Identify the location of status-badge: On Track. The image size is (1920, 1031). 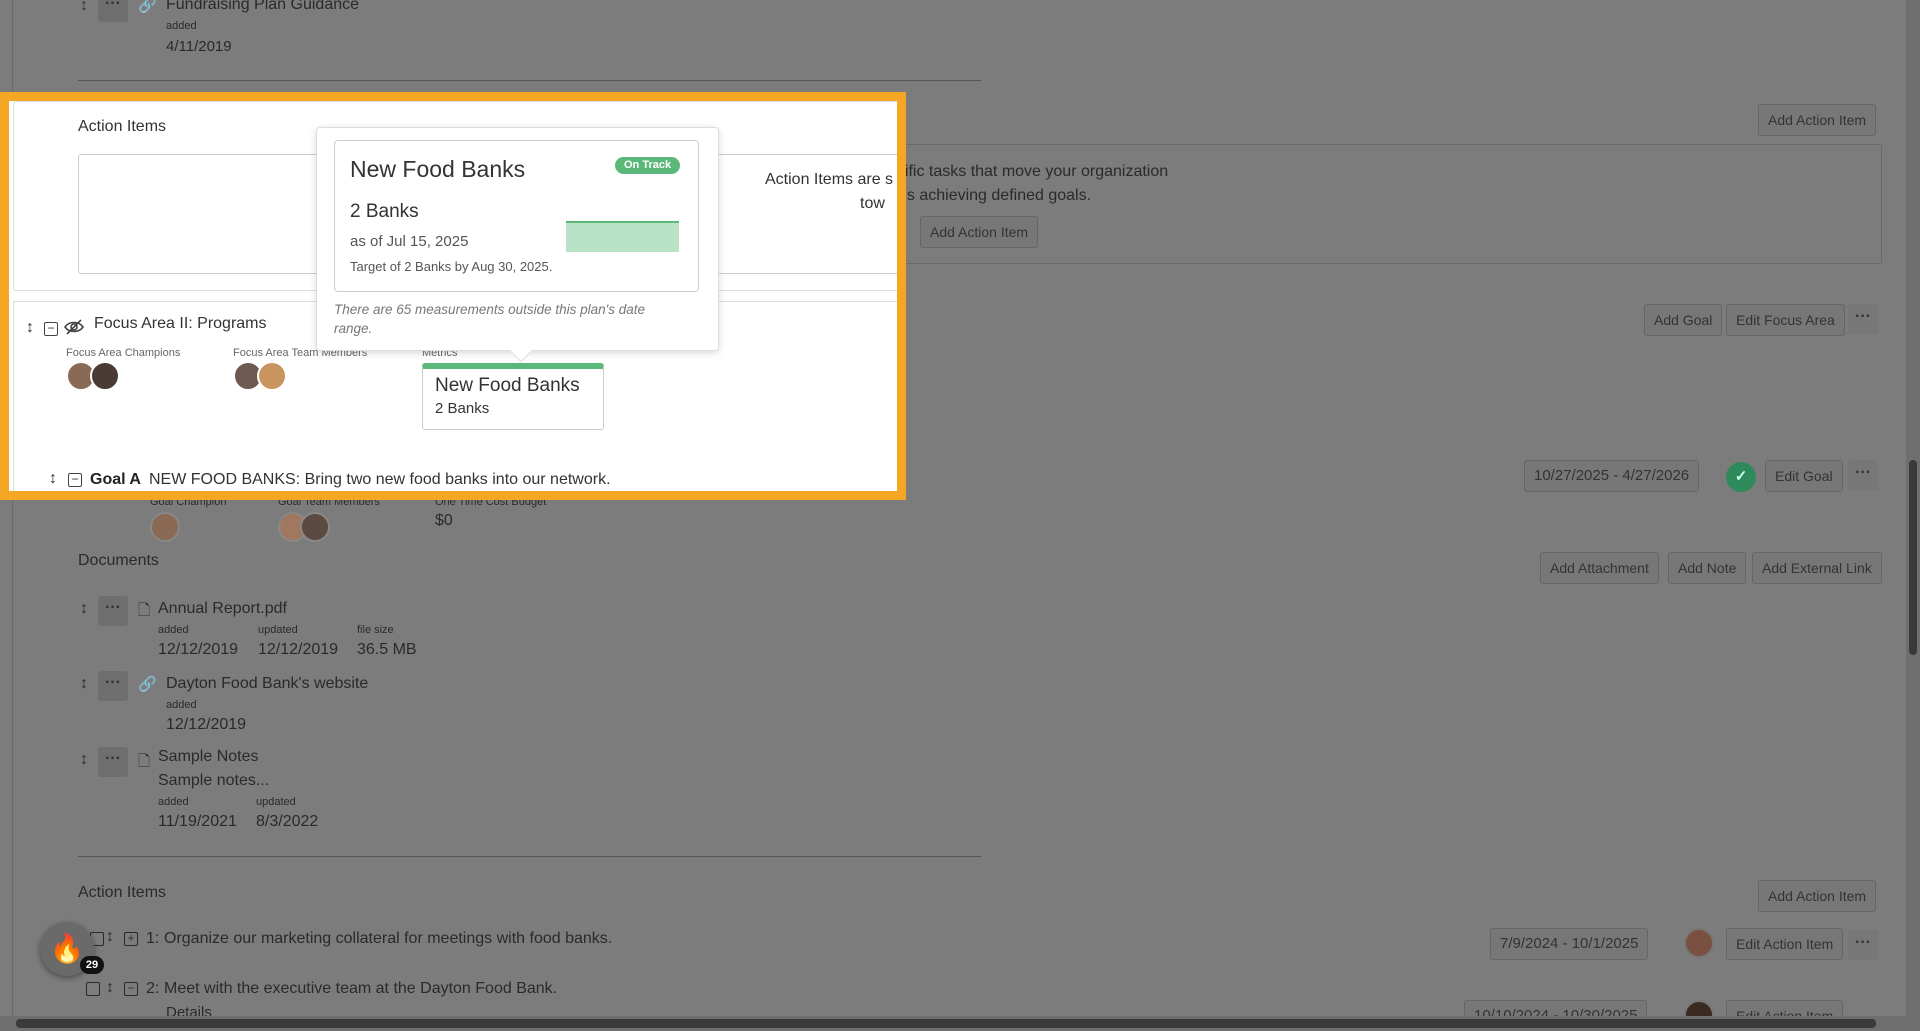
(648, 165).